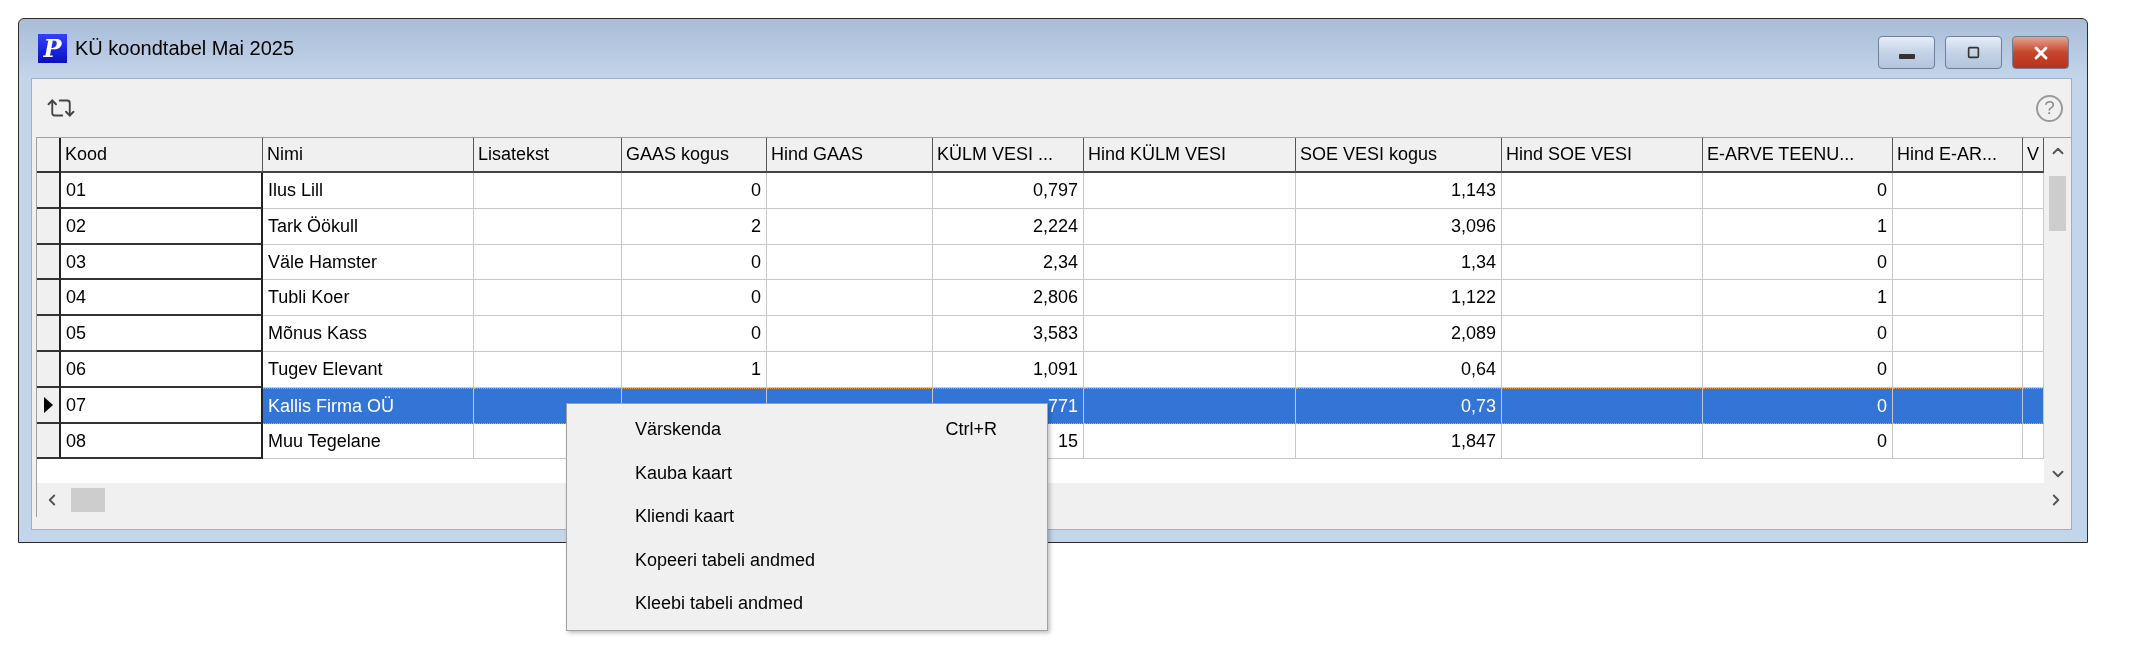 This screenshot has width=2130, height=652. What do you see at coordinates (368, 262) in the screenshot?
I see `table-cell: Väle Hamster` at bounding box center [368, 262].